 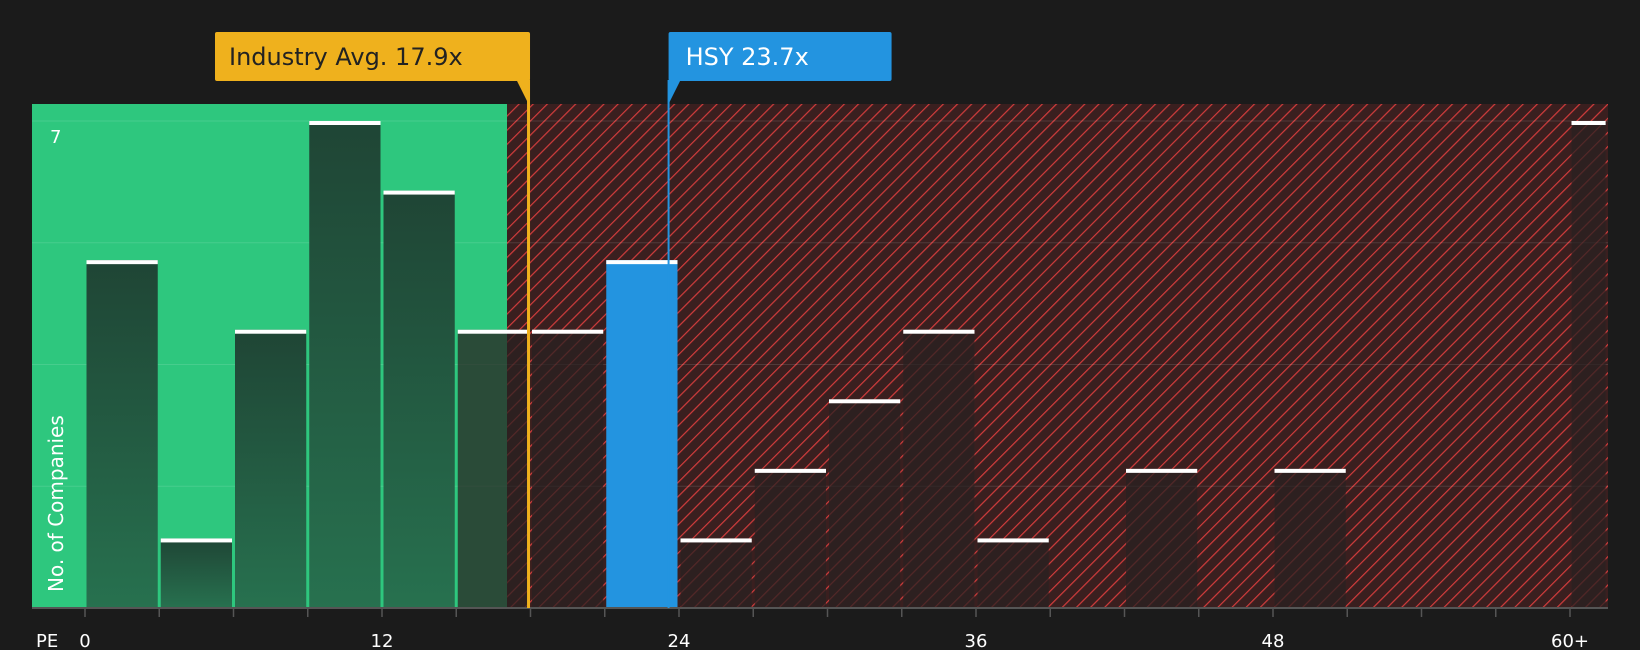 I want to click on x-tick-label: 24, so click(x=679, y=640).